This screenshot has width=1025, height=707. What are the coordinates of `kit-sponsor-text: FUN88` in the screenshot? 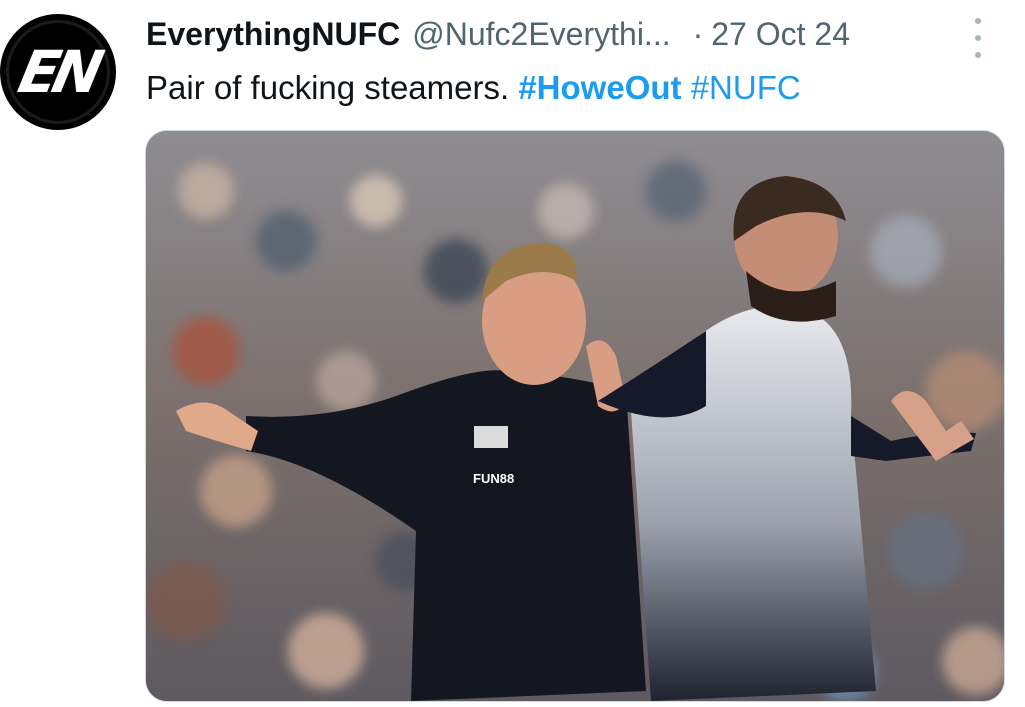 It's located at (493, 478).